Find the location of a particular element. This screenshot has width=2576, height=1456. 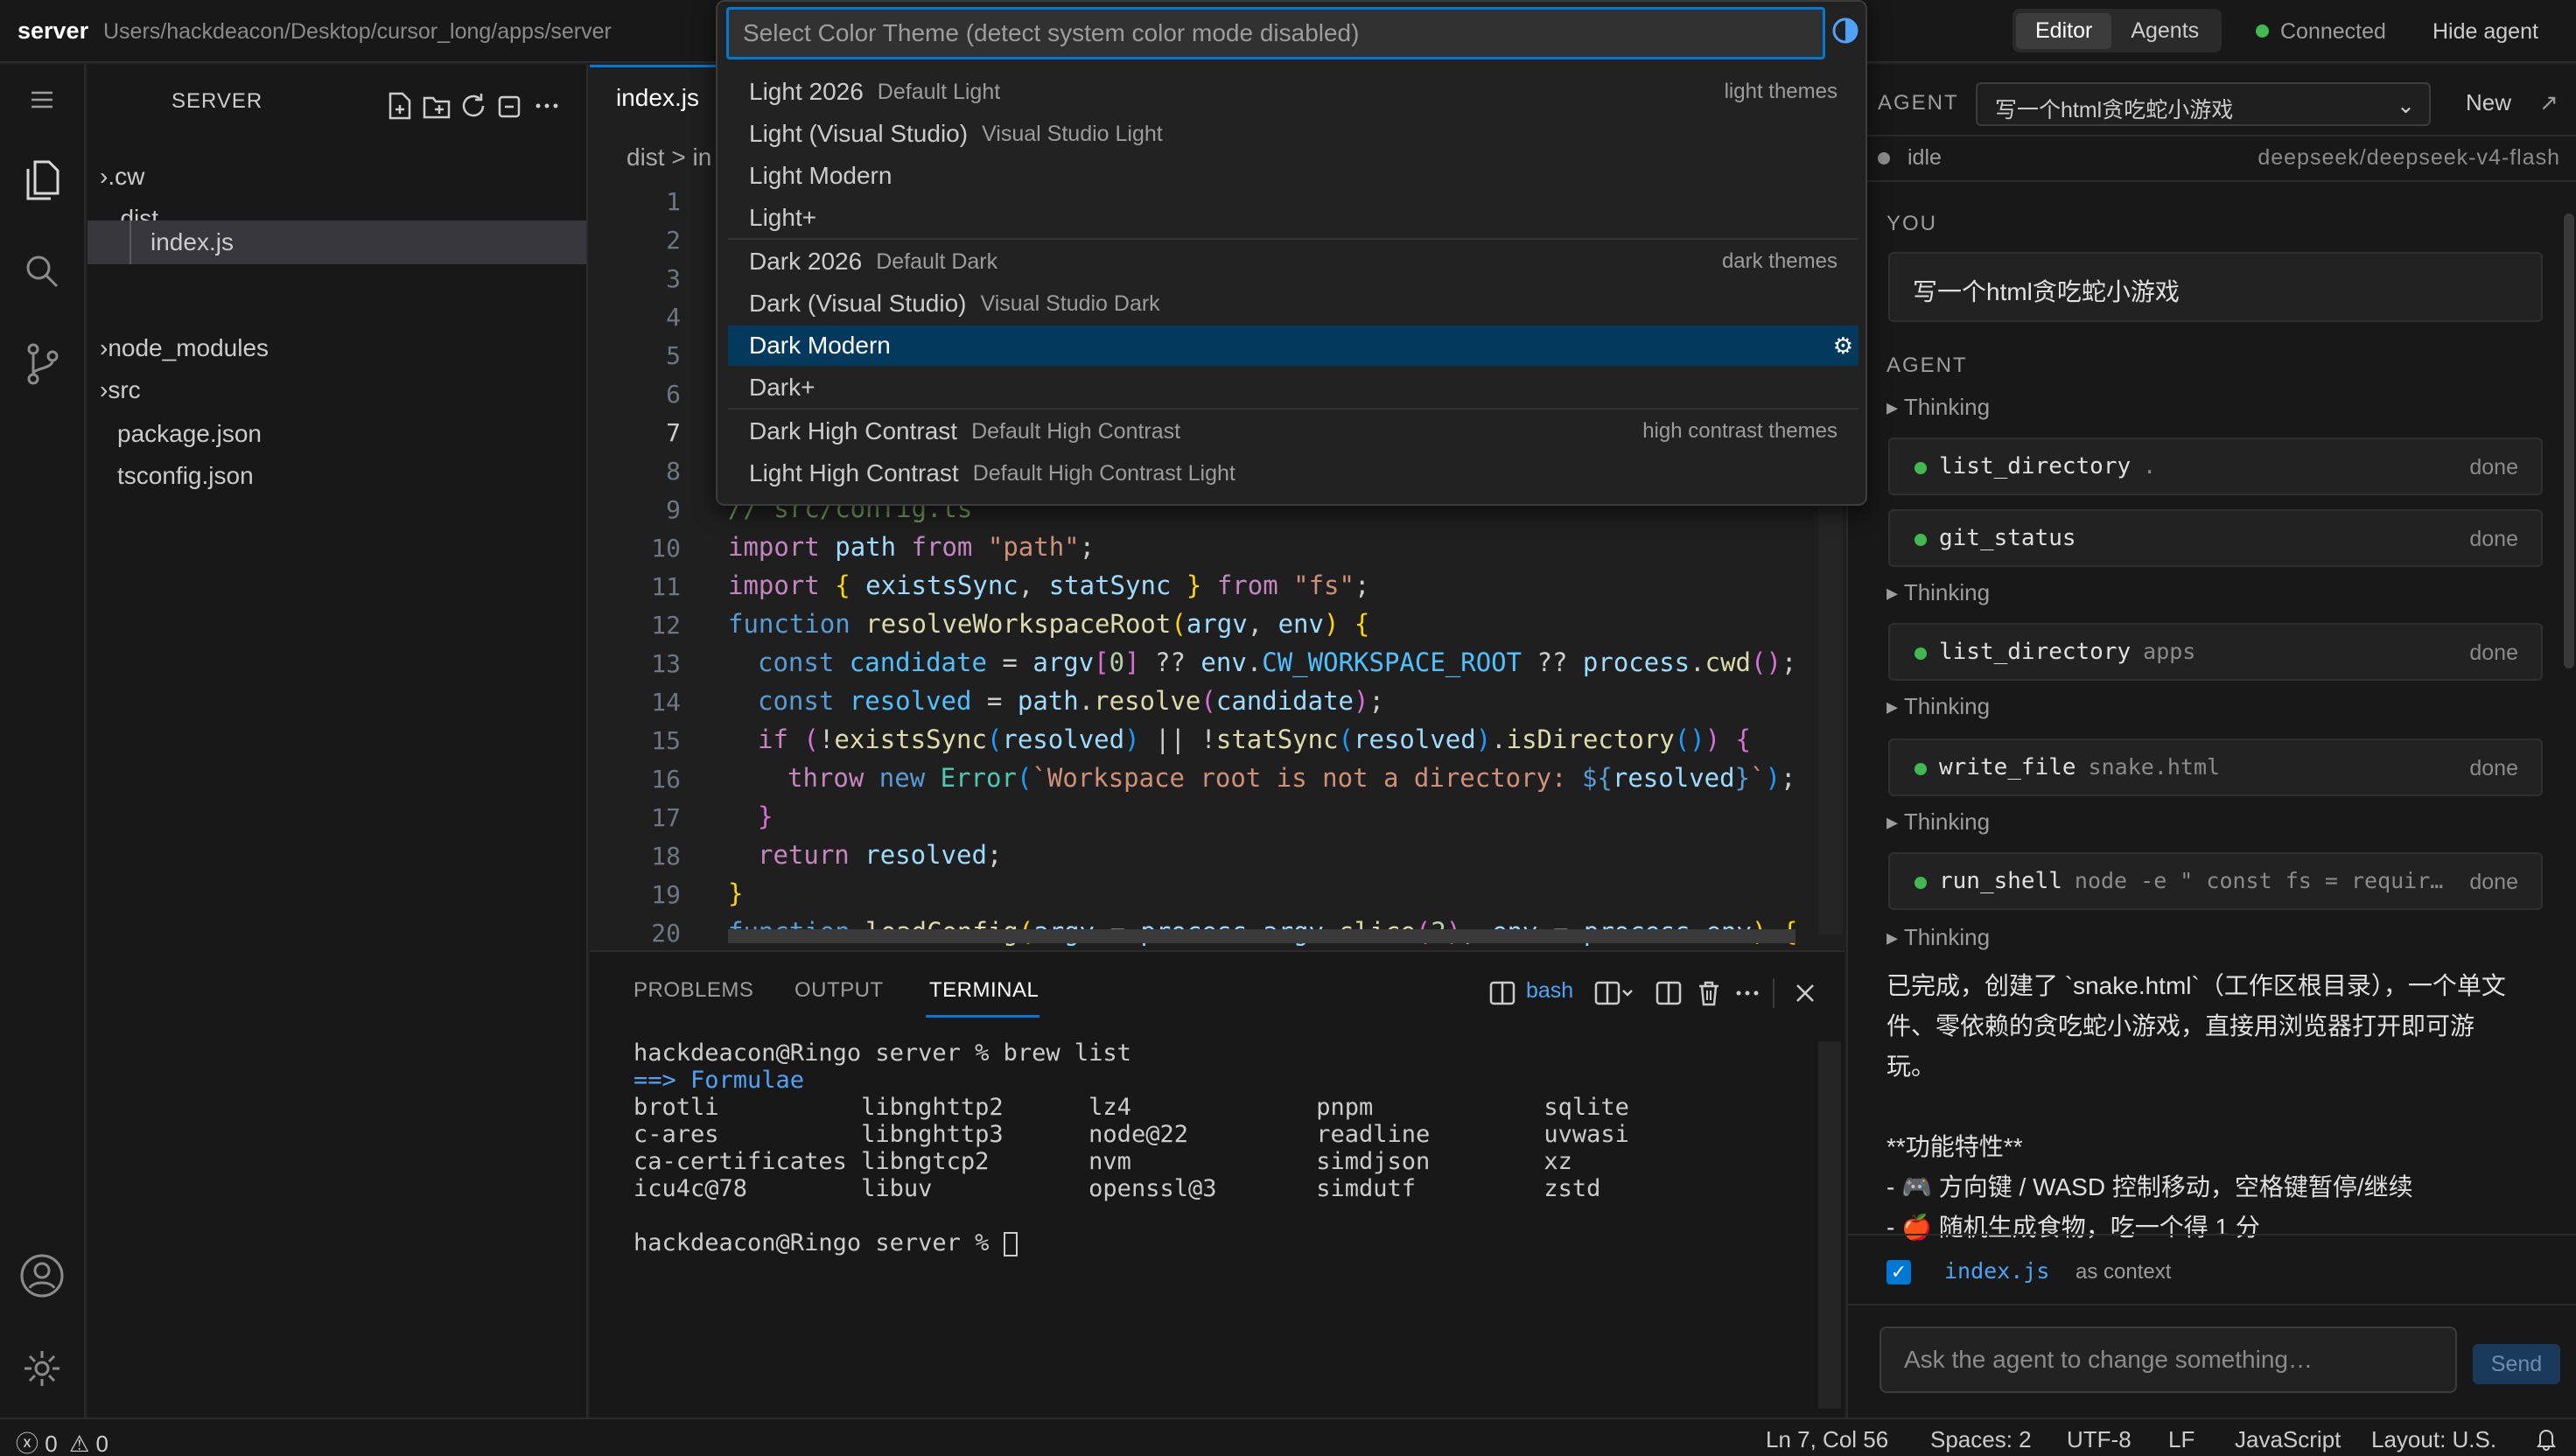

agents-view-button: Agents is located at coordinates (2164, 31).